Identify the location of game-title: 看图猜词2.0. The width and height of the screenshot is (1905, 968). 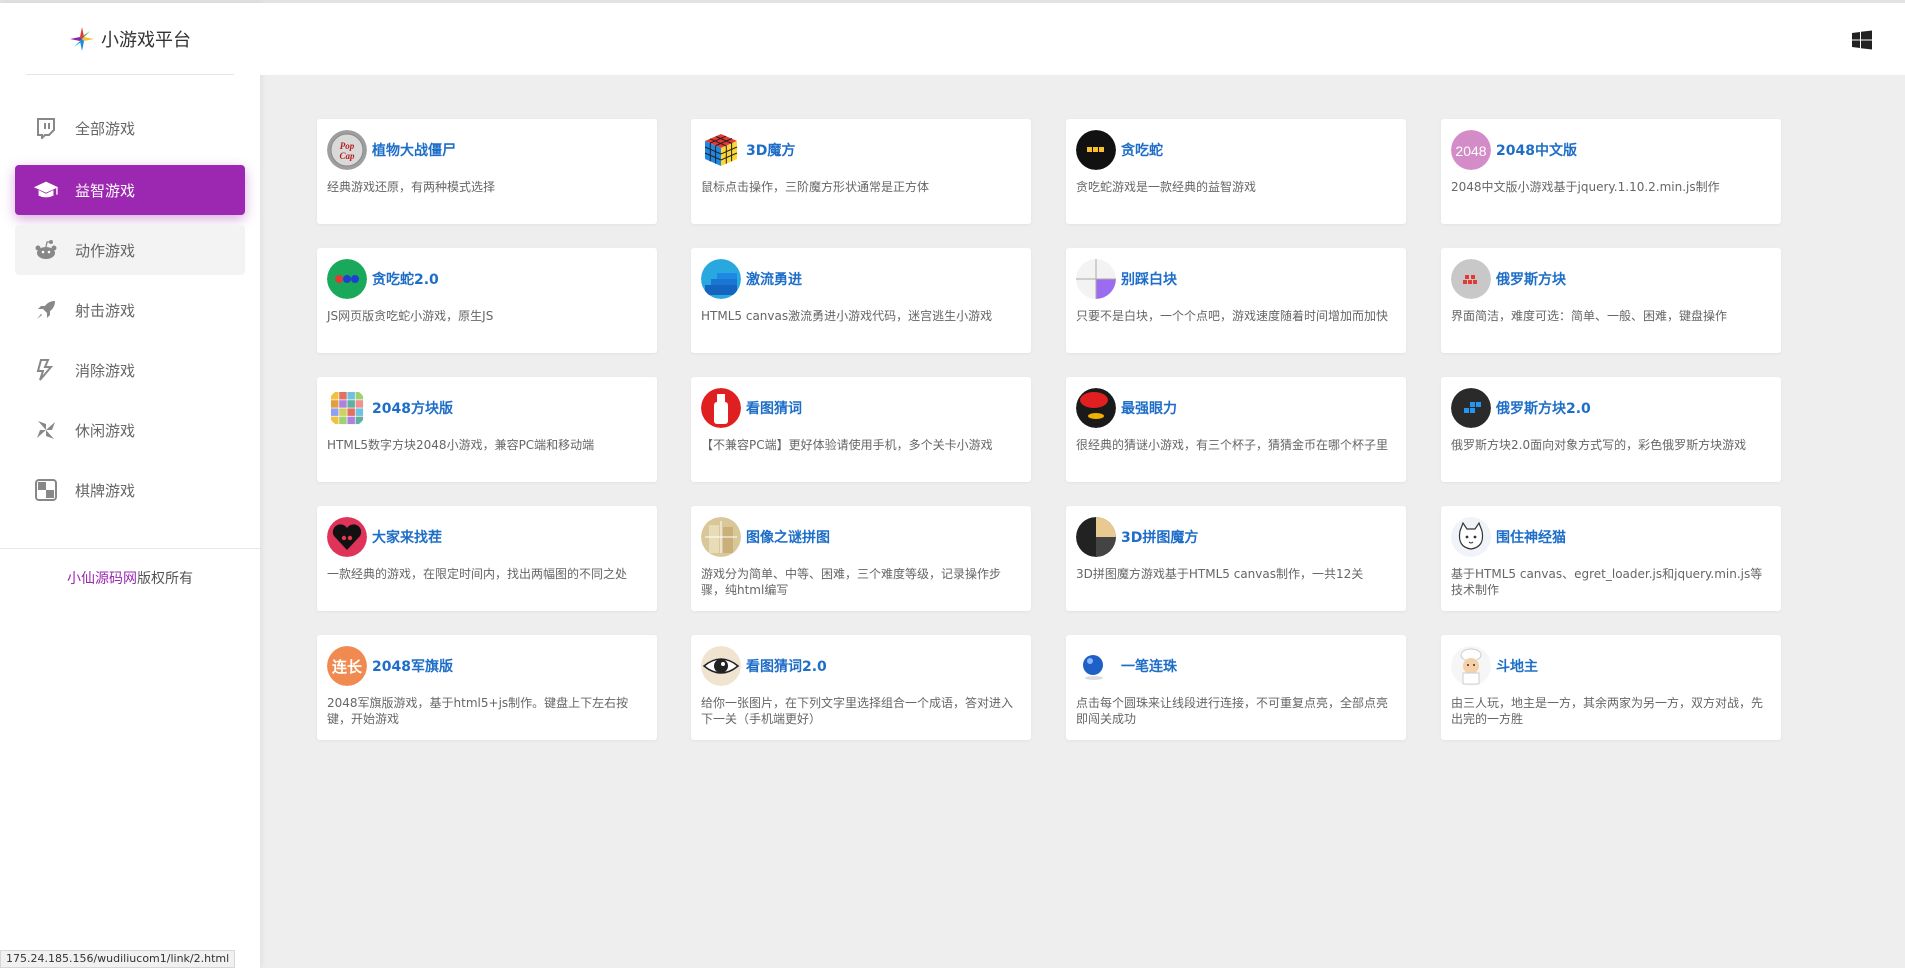
(786, 666).